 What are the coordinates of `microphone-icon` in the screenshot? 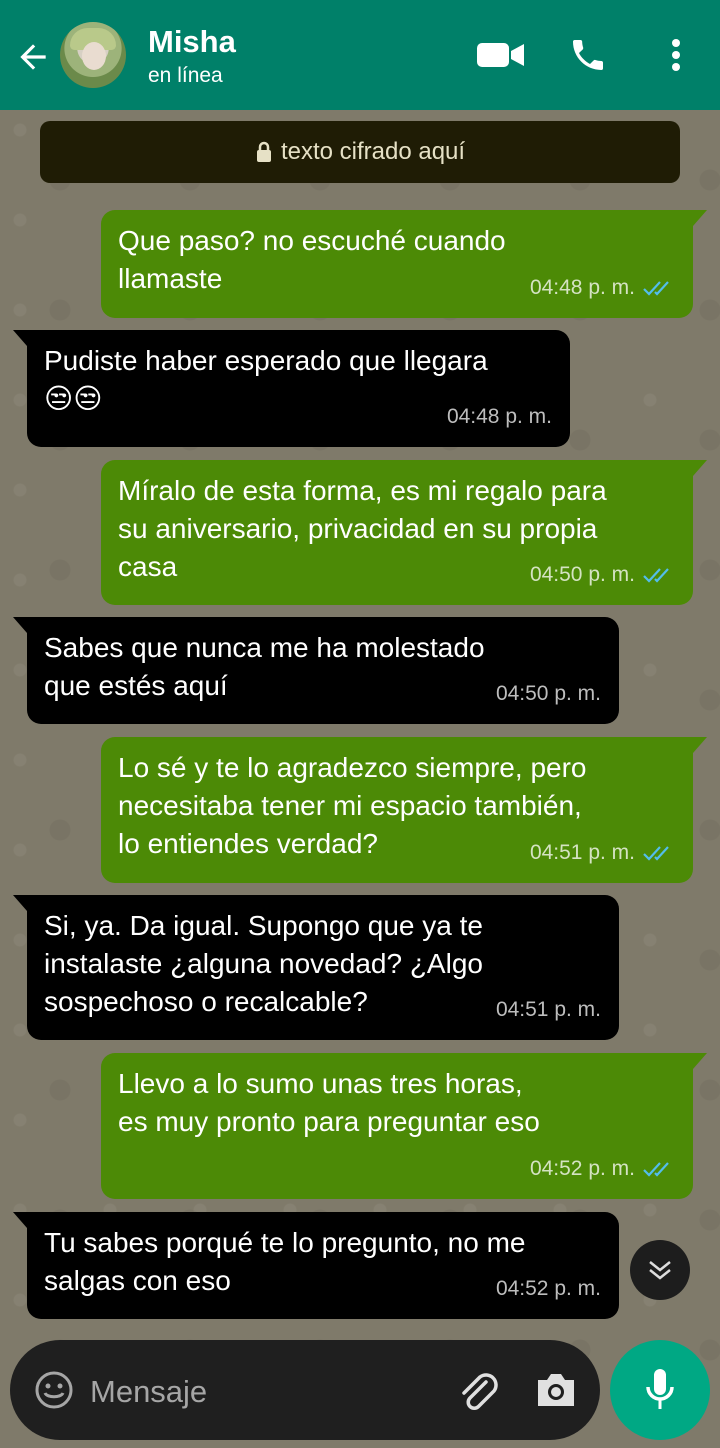 It's located at (660, 1389).